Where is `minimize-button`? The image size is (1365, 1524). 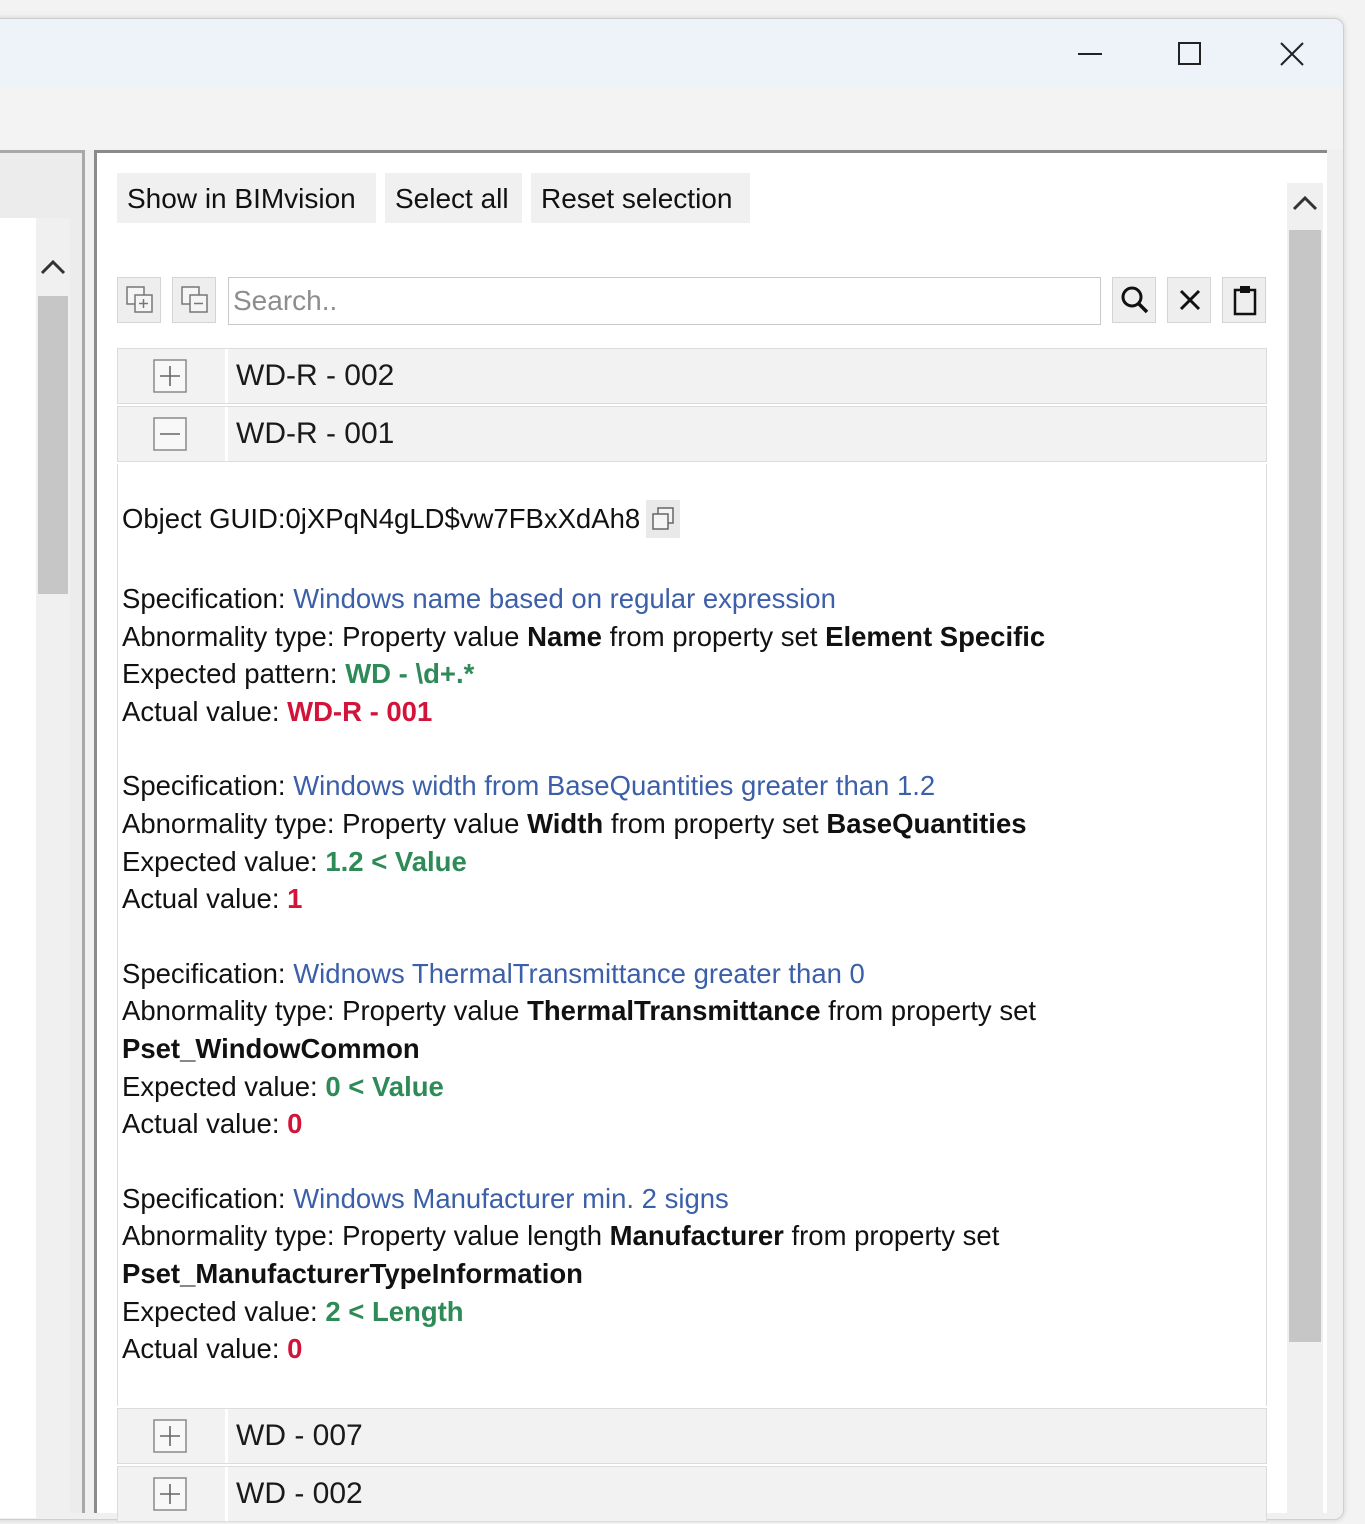
minimize-button is located at coordinates (1089, 53).